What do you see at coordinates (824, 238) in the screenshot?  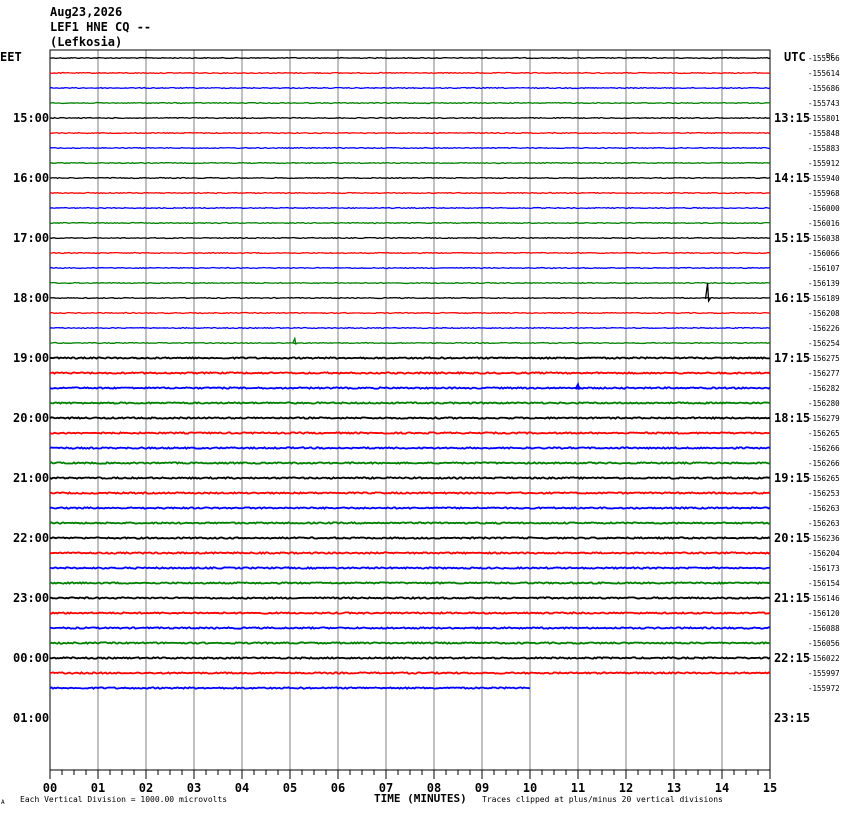 I see `trace-offset-label: -156038` at bounding box center [824, 238].